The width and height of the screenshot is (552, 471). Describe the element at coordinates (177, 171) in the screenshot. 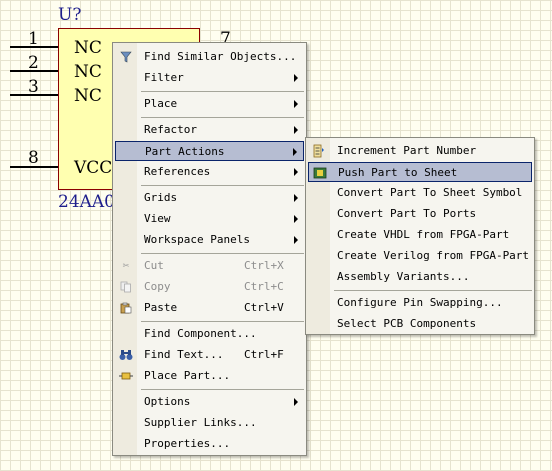

I see `menu-item-label: References` at that location.